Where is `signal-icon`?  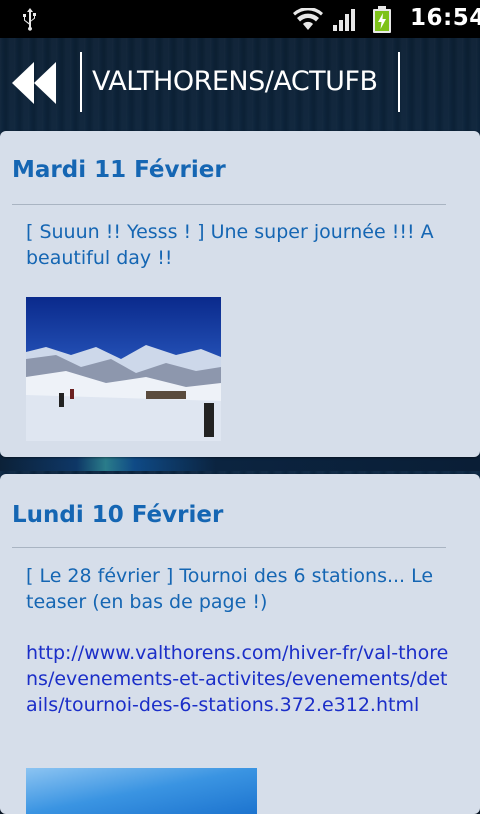
signal-icon is located at coordinates (344, 20).